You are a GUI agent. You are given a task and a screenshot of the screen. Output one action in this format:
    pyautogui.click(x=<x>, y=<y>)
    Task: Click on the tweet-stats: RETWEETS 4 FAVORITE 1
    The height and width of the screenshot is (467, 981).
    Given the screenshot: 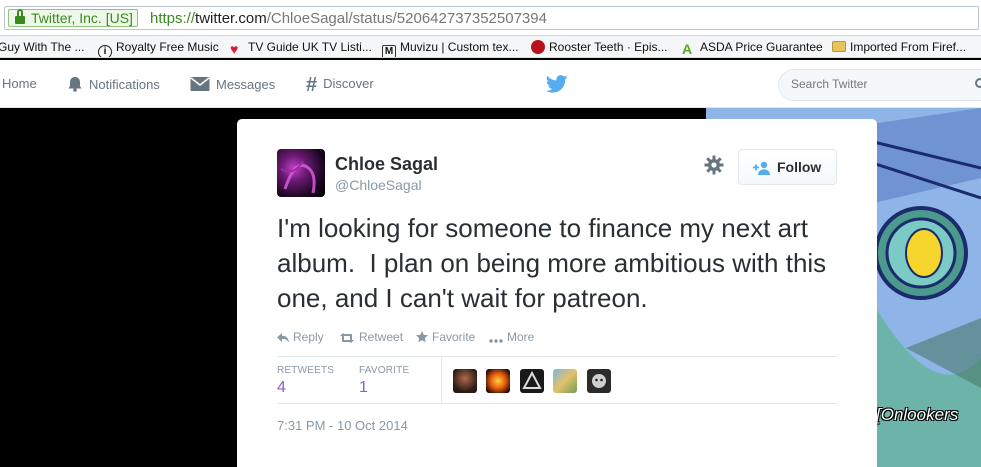 What is the action you would take?
    pyautogui.click(x=557, y=380)
    